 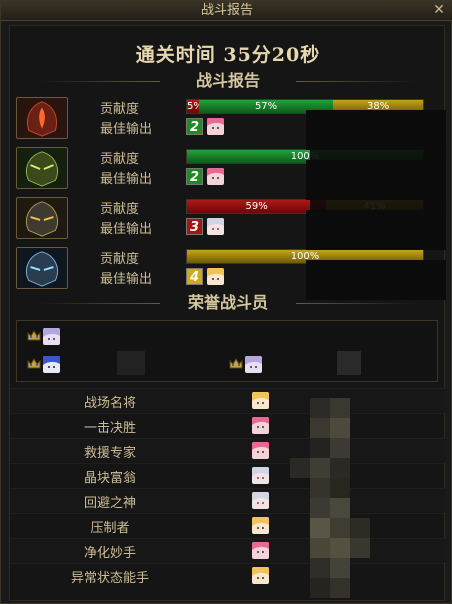 I want to click on battle-report-heading: 战斗报告, so click(x=228, y=81).